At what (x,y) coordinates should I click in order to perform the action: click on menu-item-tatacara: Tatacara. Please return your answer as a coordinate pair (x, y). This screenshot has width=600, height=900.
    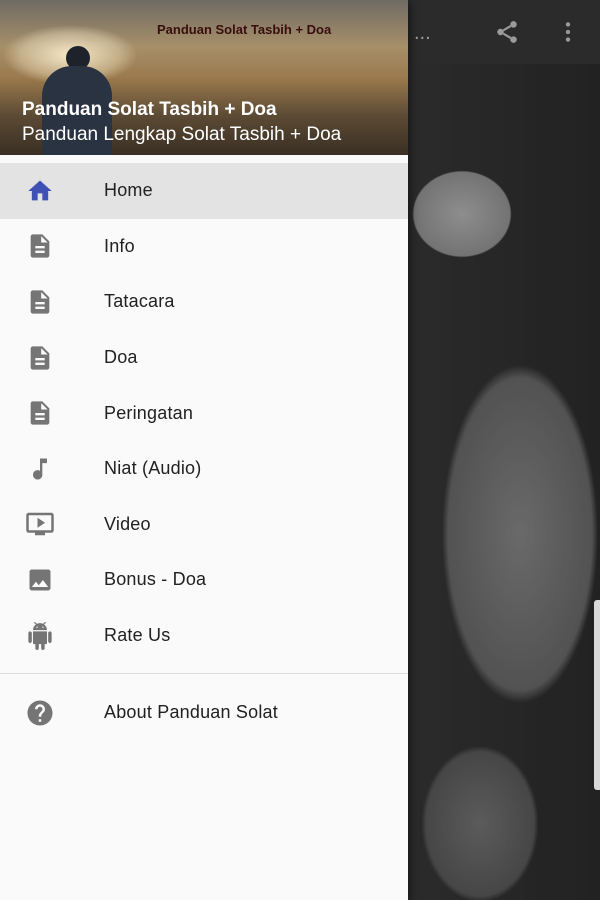
    Looking at the image, I should click on (204, 302).